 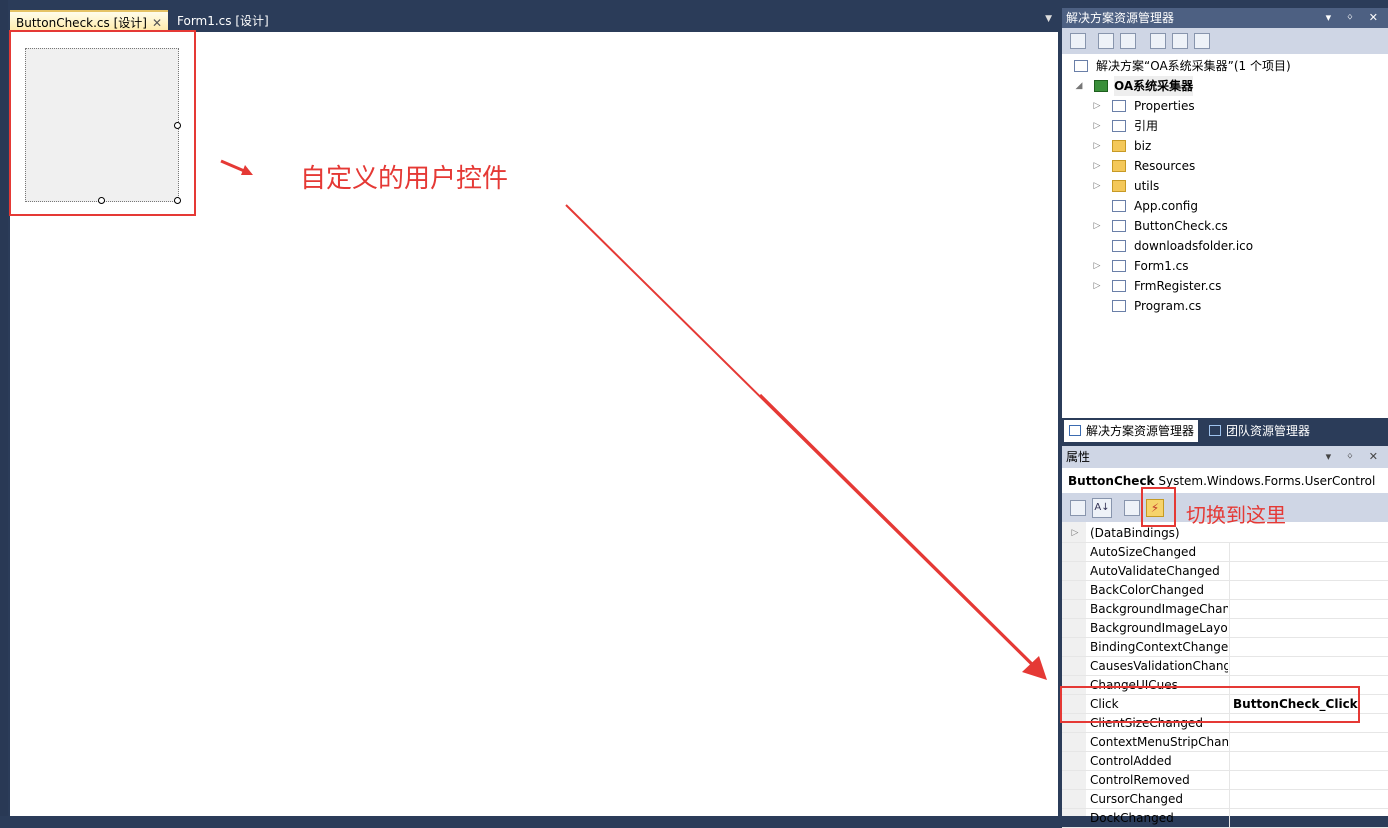 I want to click on property-name: CursorChanged, so click(x=1137, y=799).